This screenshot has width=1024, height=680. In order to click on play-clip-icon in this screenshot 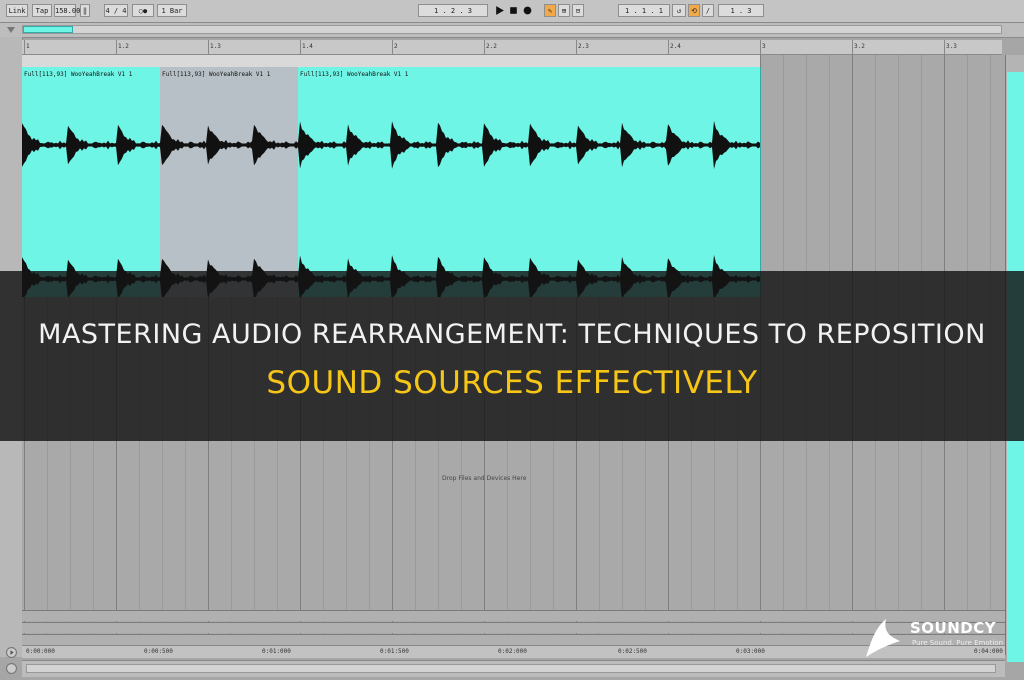, I will do `click(11, 652)`.